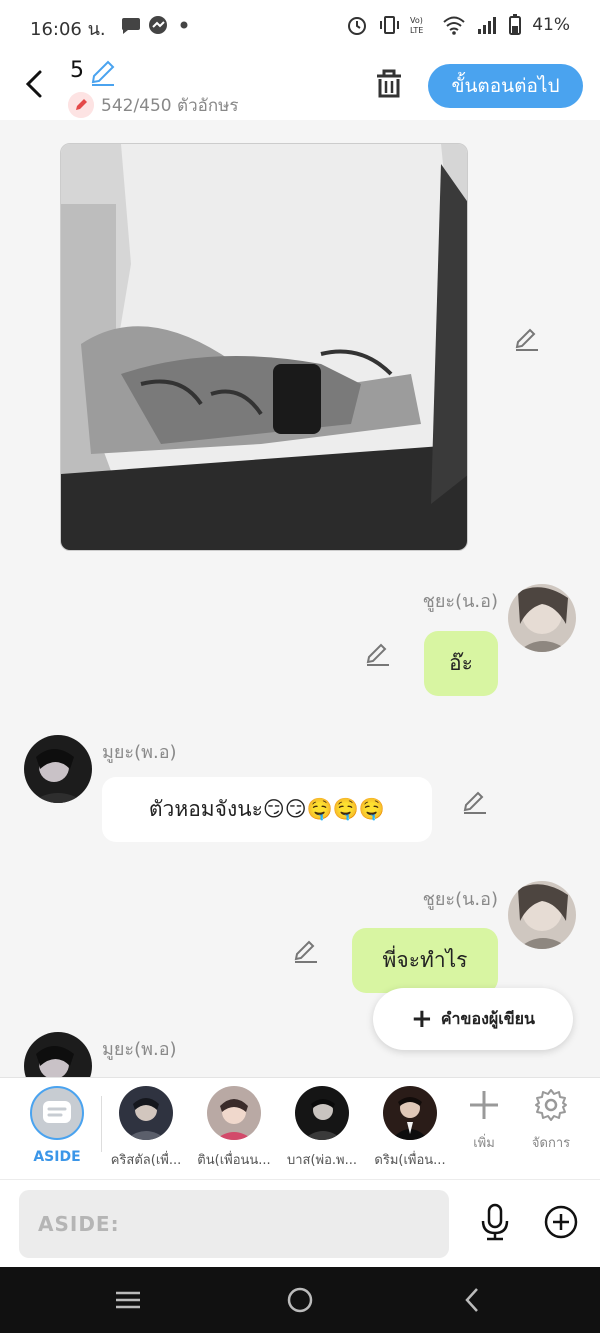 The height and width of the screenshot is (1333, 600). Describe the element at coordinates (551, 25) in the screenshot. I see `battery-level: 41%` at that location.